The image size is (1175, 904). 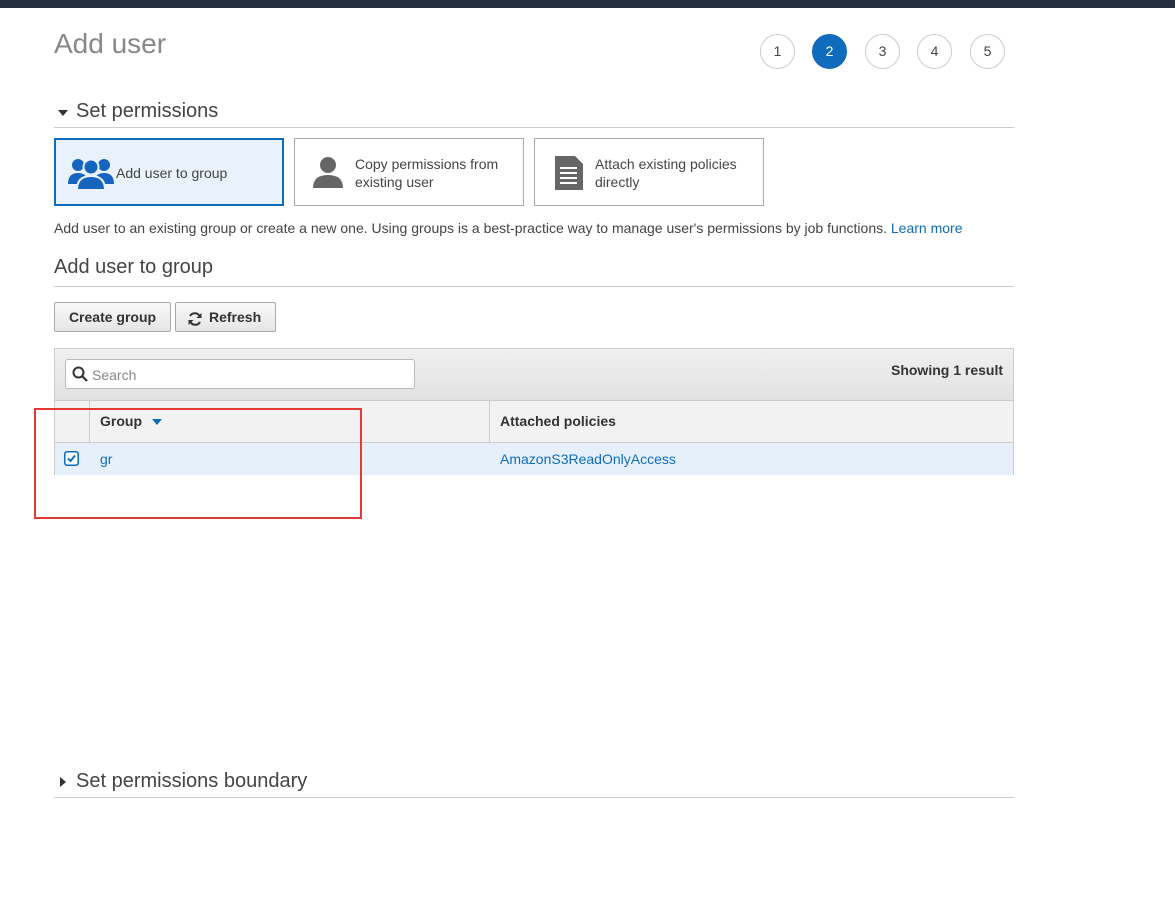 What do you see at coordinates (987, 51) in the screenshot?
I see `step-5: 5` at bounding box center [987, 51].